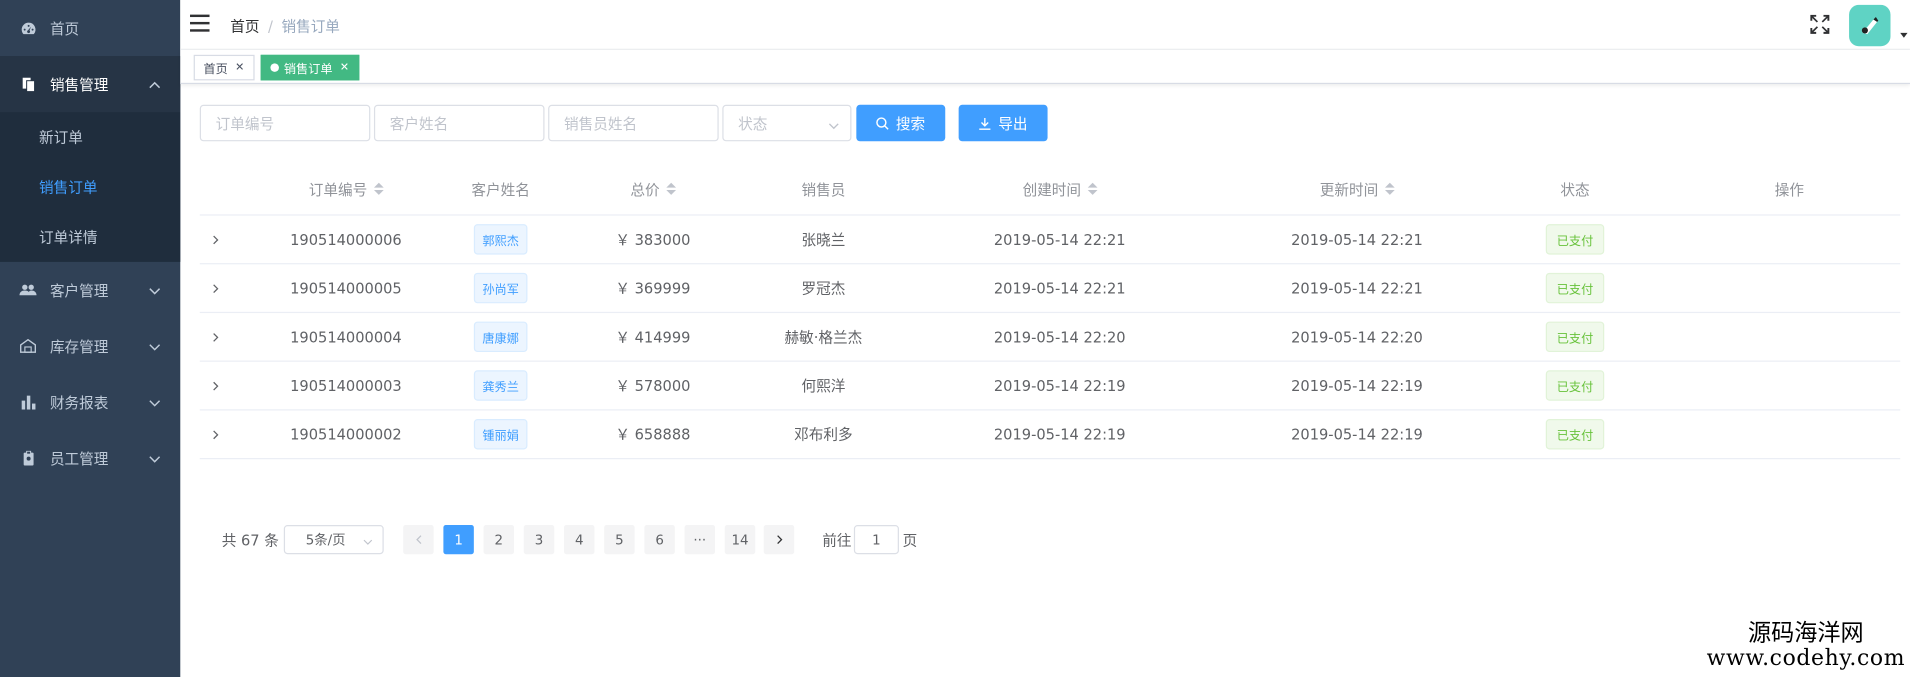 The height and width of the screenshot is (677, 1910). Describe the element at coordinates (459, 123) in the screenshot. I see `customer-name-input: 客户姓名` at that location.